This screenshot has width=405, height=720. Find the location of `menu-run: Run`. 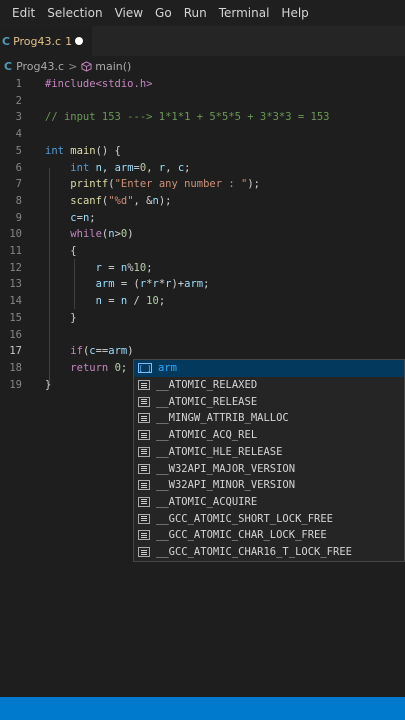

menu-run: Run is located at coordinates (195, 13).